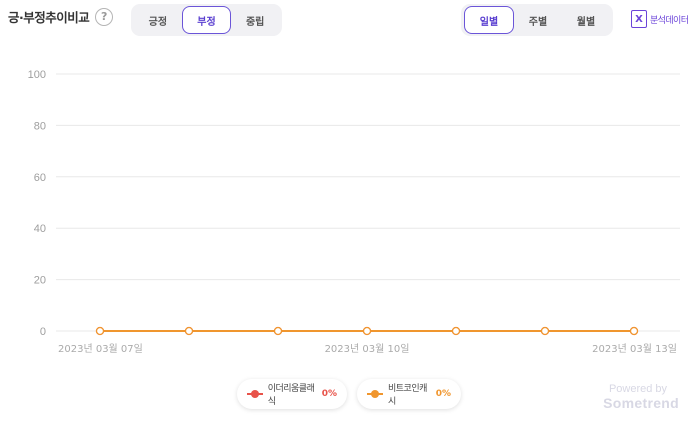  I want to click on legend-item-series-1: 이더리움클래식 0%, so click(292, 394).